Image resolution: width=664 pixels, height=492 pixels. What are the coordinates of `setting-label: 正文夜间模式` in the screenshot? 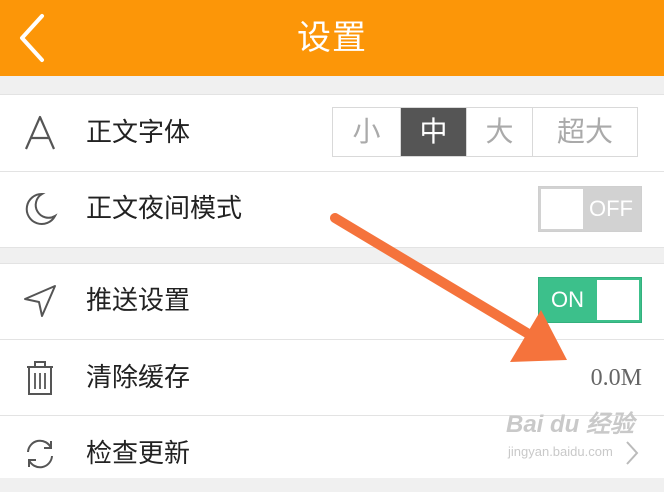 It's located at (164, 209).